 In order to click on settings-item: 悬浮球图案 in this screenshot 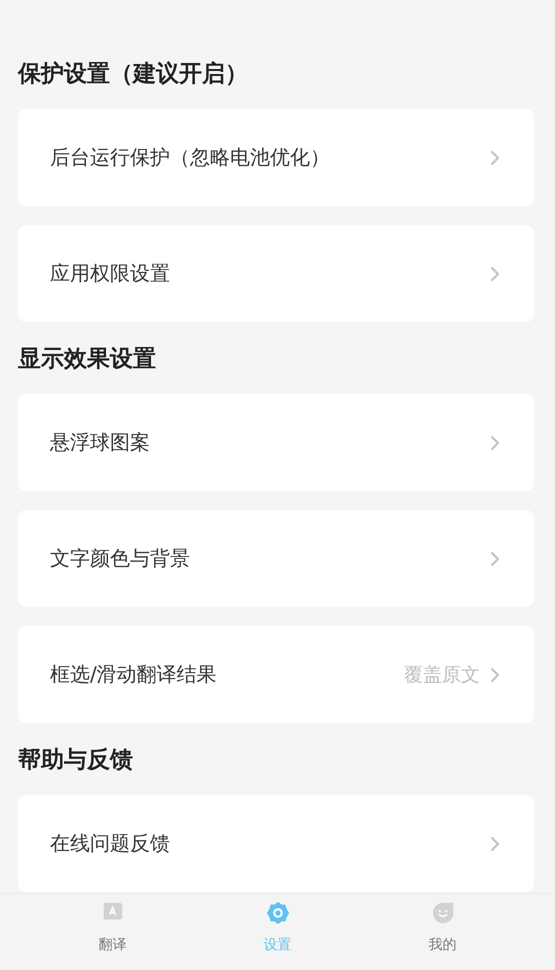, I will do `click(276, 442)`.